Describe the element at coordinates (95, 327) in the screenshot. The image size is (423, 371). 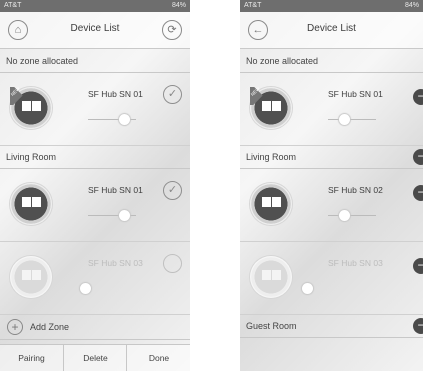
I see `add-zone-button: + Add Zone` at that location.